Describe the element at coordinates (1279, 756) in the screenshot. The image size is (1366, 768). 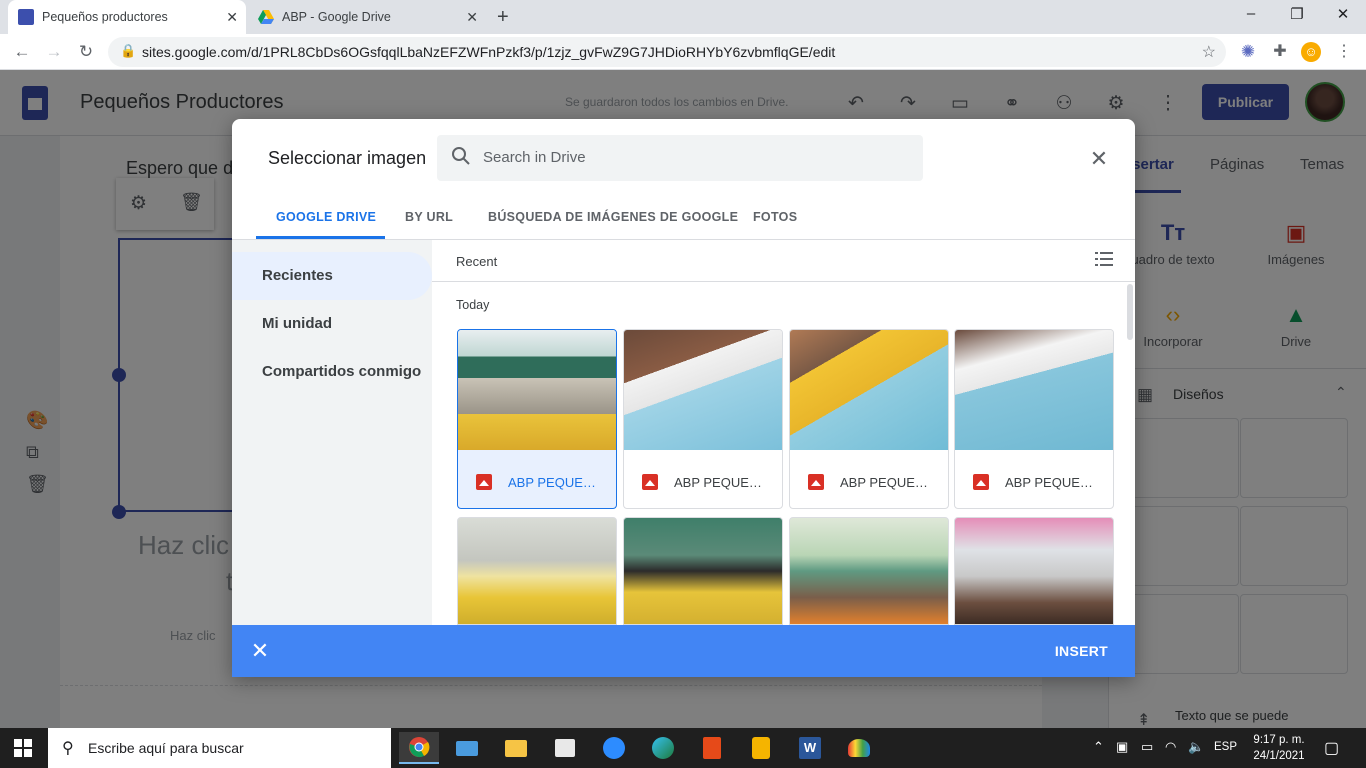
I see `clock-date: 24/1/2021` at that location.